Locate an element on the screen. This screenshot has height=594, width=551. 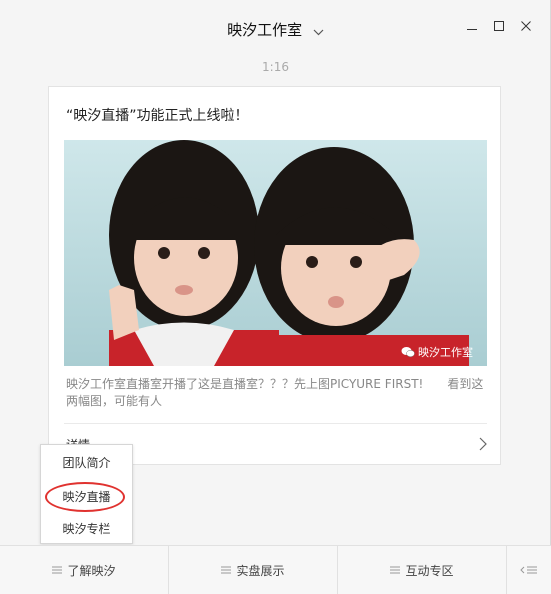
article-title: “映汐直播”功能正式上线啦！ is located at coordinates (157, 115).